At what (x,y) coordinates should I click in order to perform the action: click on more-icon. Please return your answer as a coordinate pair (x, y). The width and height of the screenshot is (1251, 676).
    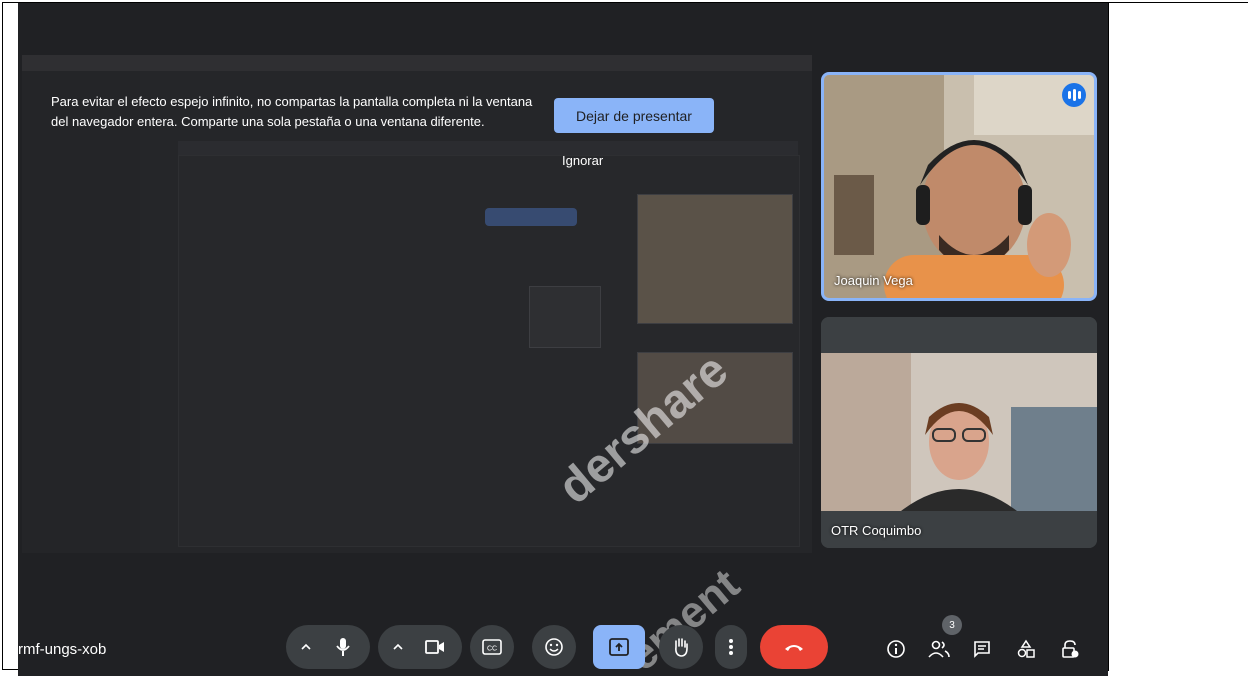
    Looking at the image, I should click on (731, 647).